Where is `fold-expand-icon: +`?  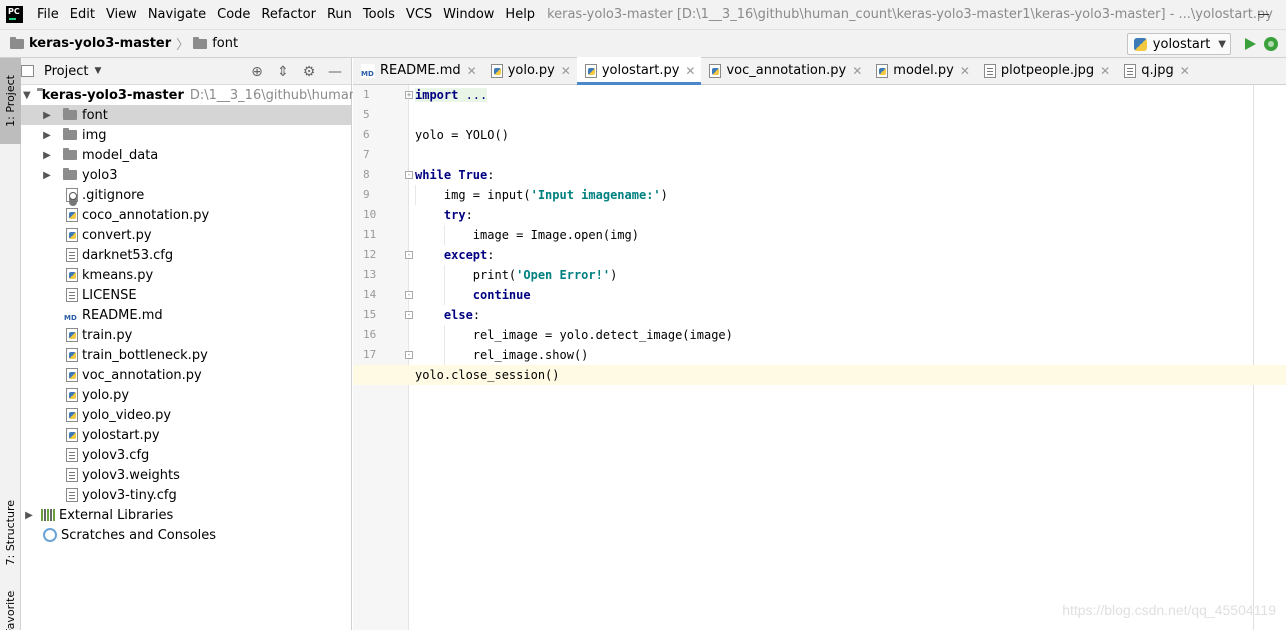 fold-expand-icon: + is located at coordinates (409, 95).